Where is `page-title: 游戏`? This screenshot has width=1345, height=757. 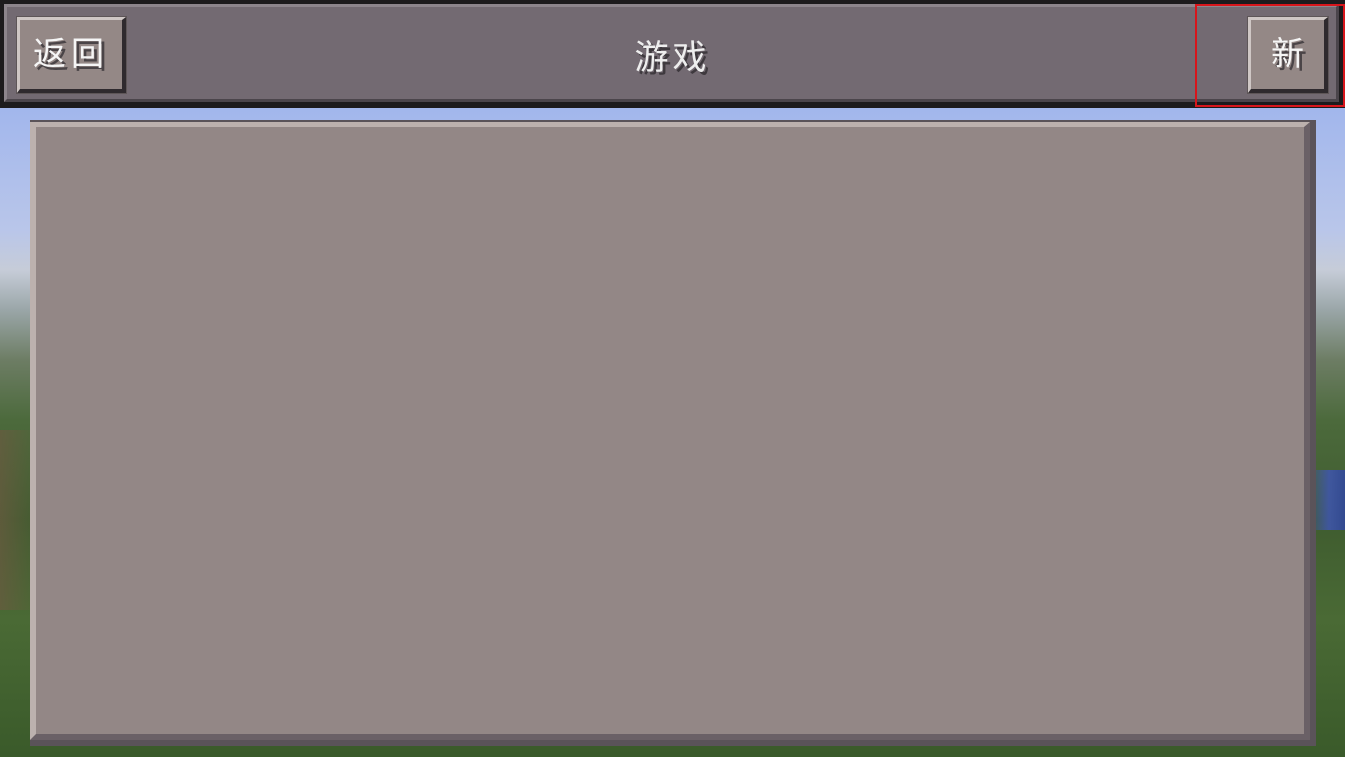 page-title: 游戏 is located at coordinates (672, 58).